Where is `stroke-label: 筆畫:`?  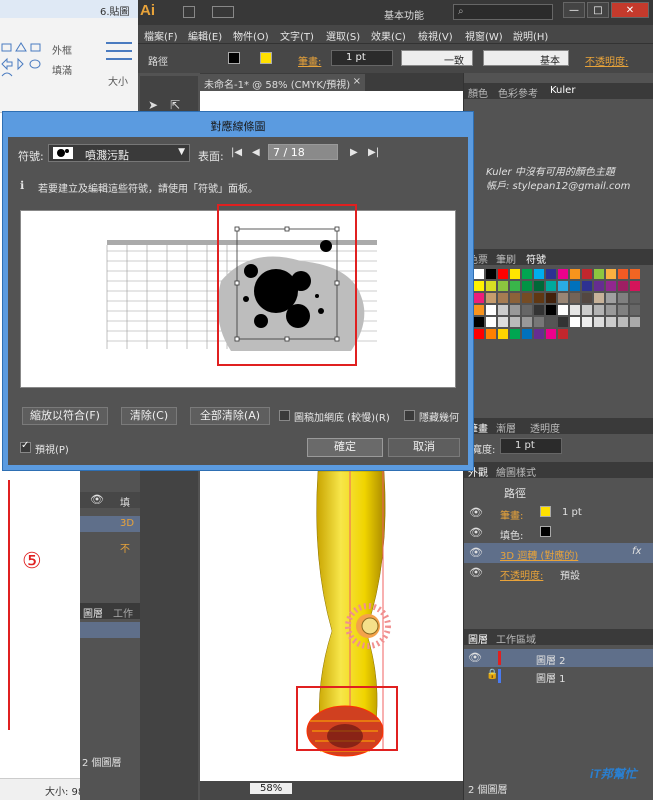 stroke-label: 筆畫: is located at coordinates (309, 60).